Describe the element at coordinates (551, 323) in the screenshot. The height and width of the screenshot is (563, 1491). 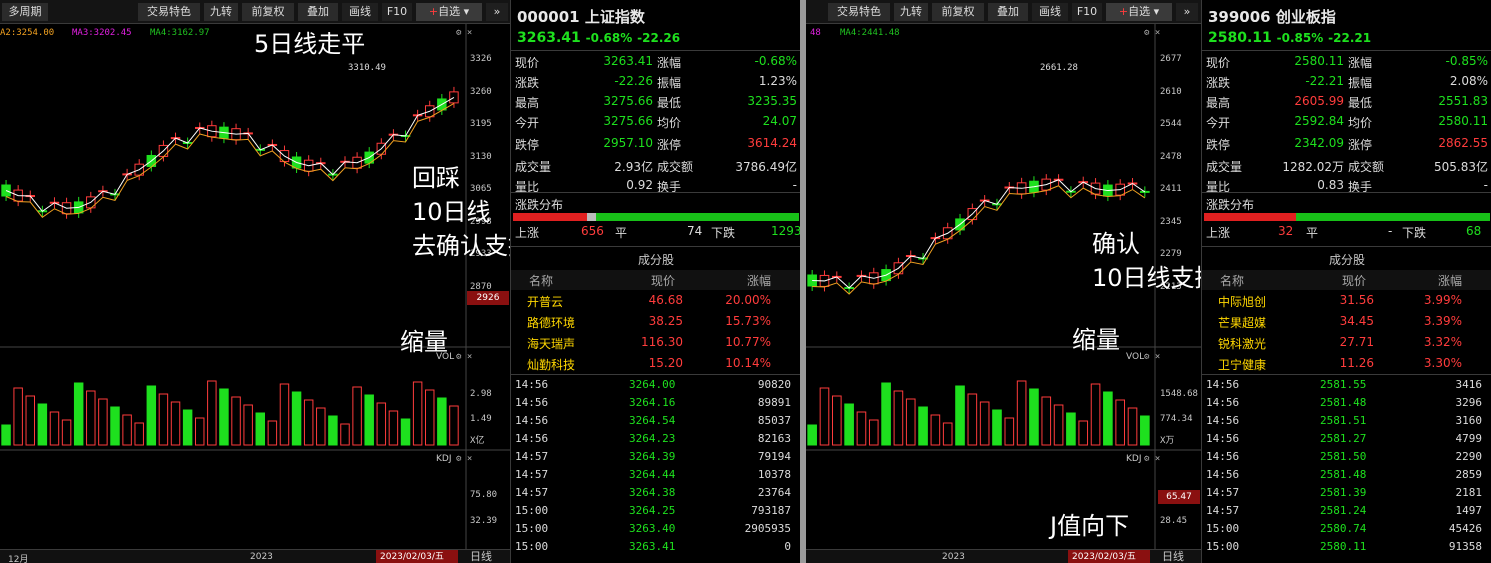
I see `stock-name: 路德环境` at that location.